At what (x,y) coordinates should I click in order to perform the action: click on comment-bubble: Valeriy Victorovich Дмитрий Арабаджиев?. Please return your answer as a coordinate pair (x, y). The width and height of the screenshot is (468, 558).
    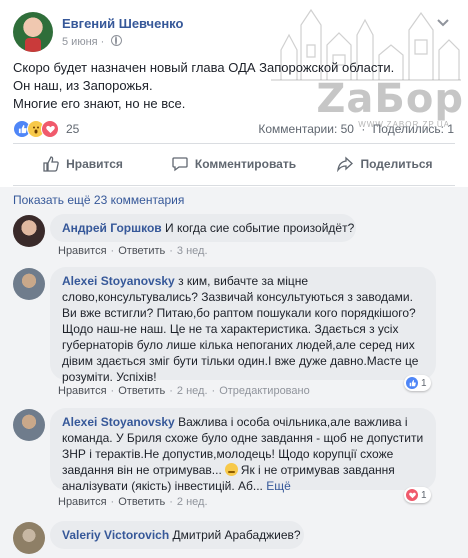
    Looking at the image, I should click on (177, 535).